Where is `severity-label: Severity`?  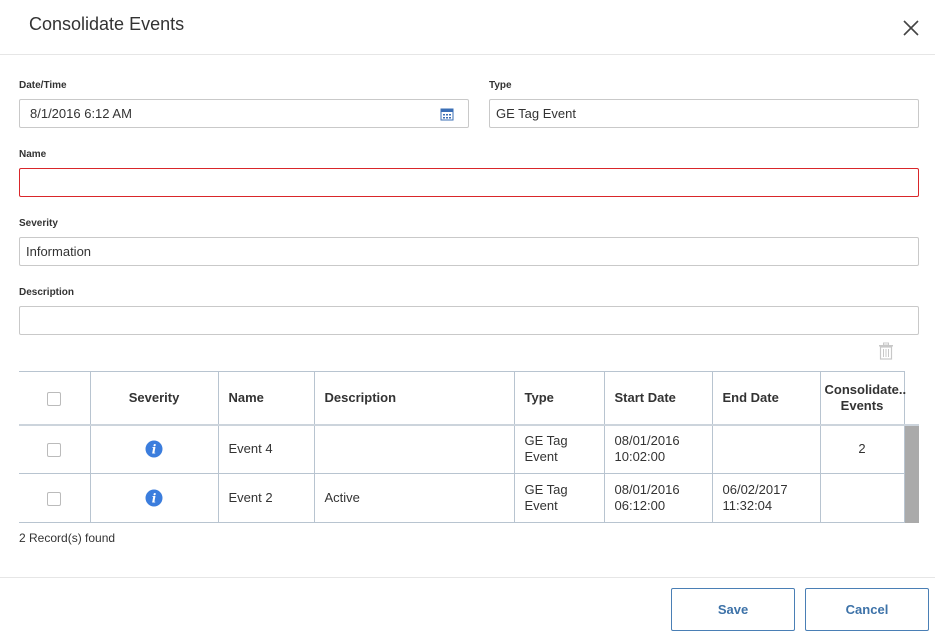
severity-label: Severity is located at coordinates (38, 223).